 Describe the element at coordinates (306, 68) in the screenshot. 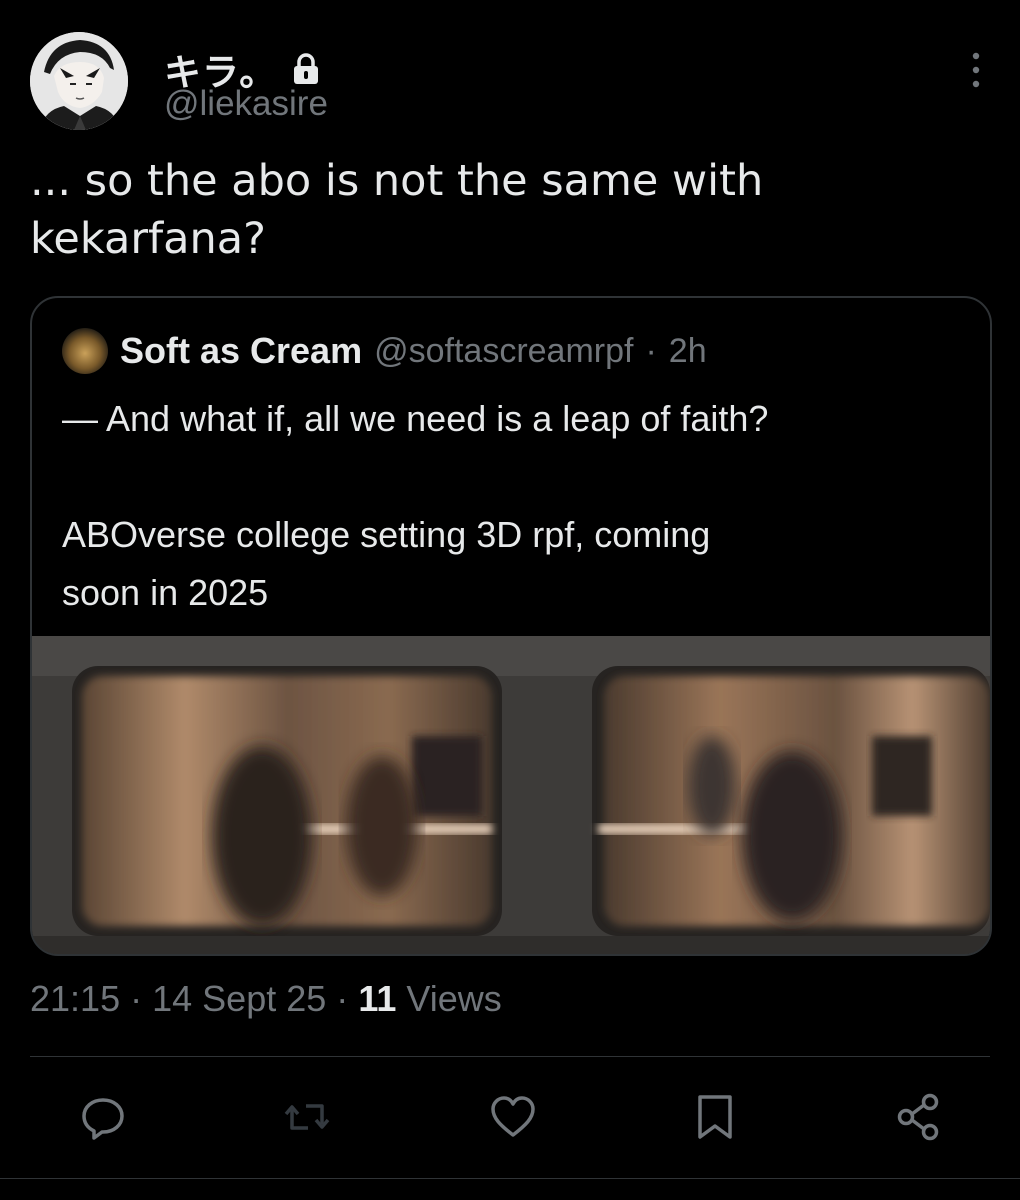

I see `lock-icon` at that location.